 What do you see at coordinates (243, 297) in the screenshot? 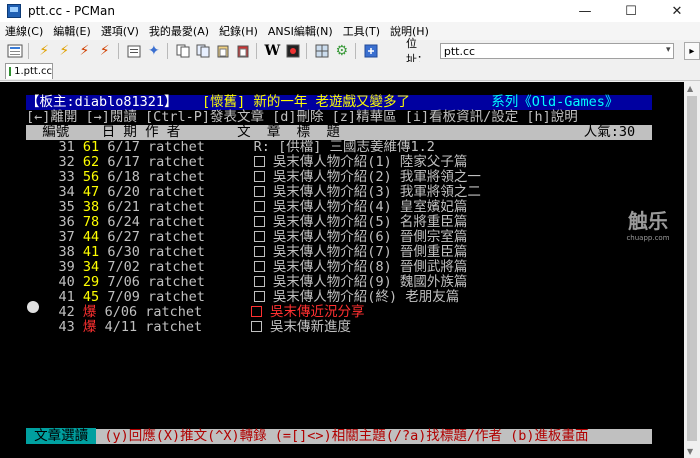
I see `post-row: 41 45 7/09 ratchet 吳末傳人物介紹(終) 老朋友篇` at bounding box center [243, 297].